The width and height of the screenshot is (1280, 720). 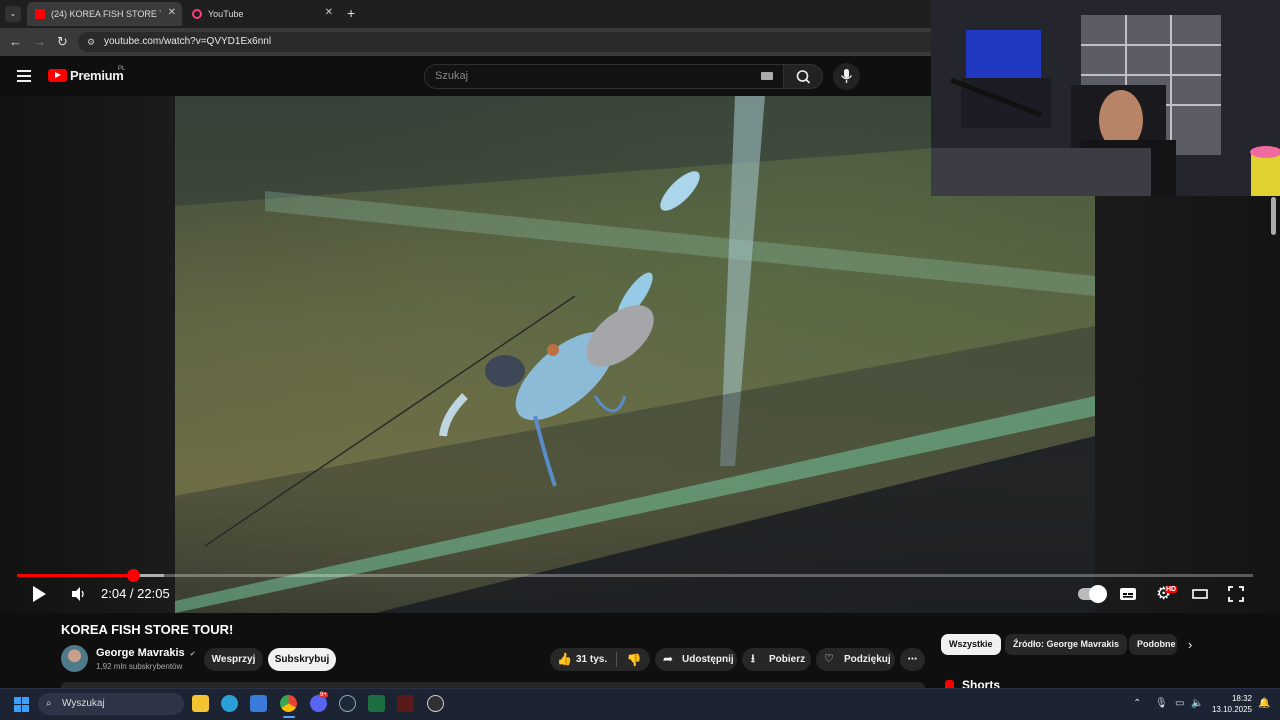 I want to click on tab-youtube: YouTube ✕, so click(x=261, y=14).